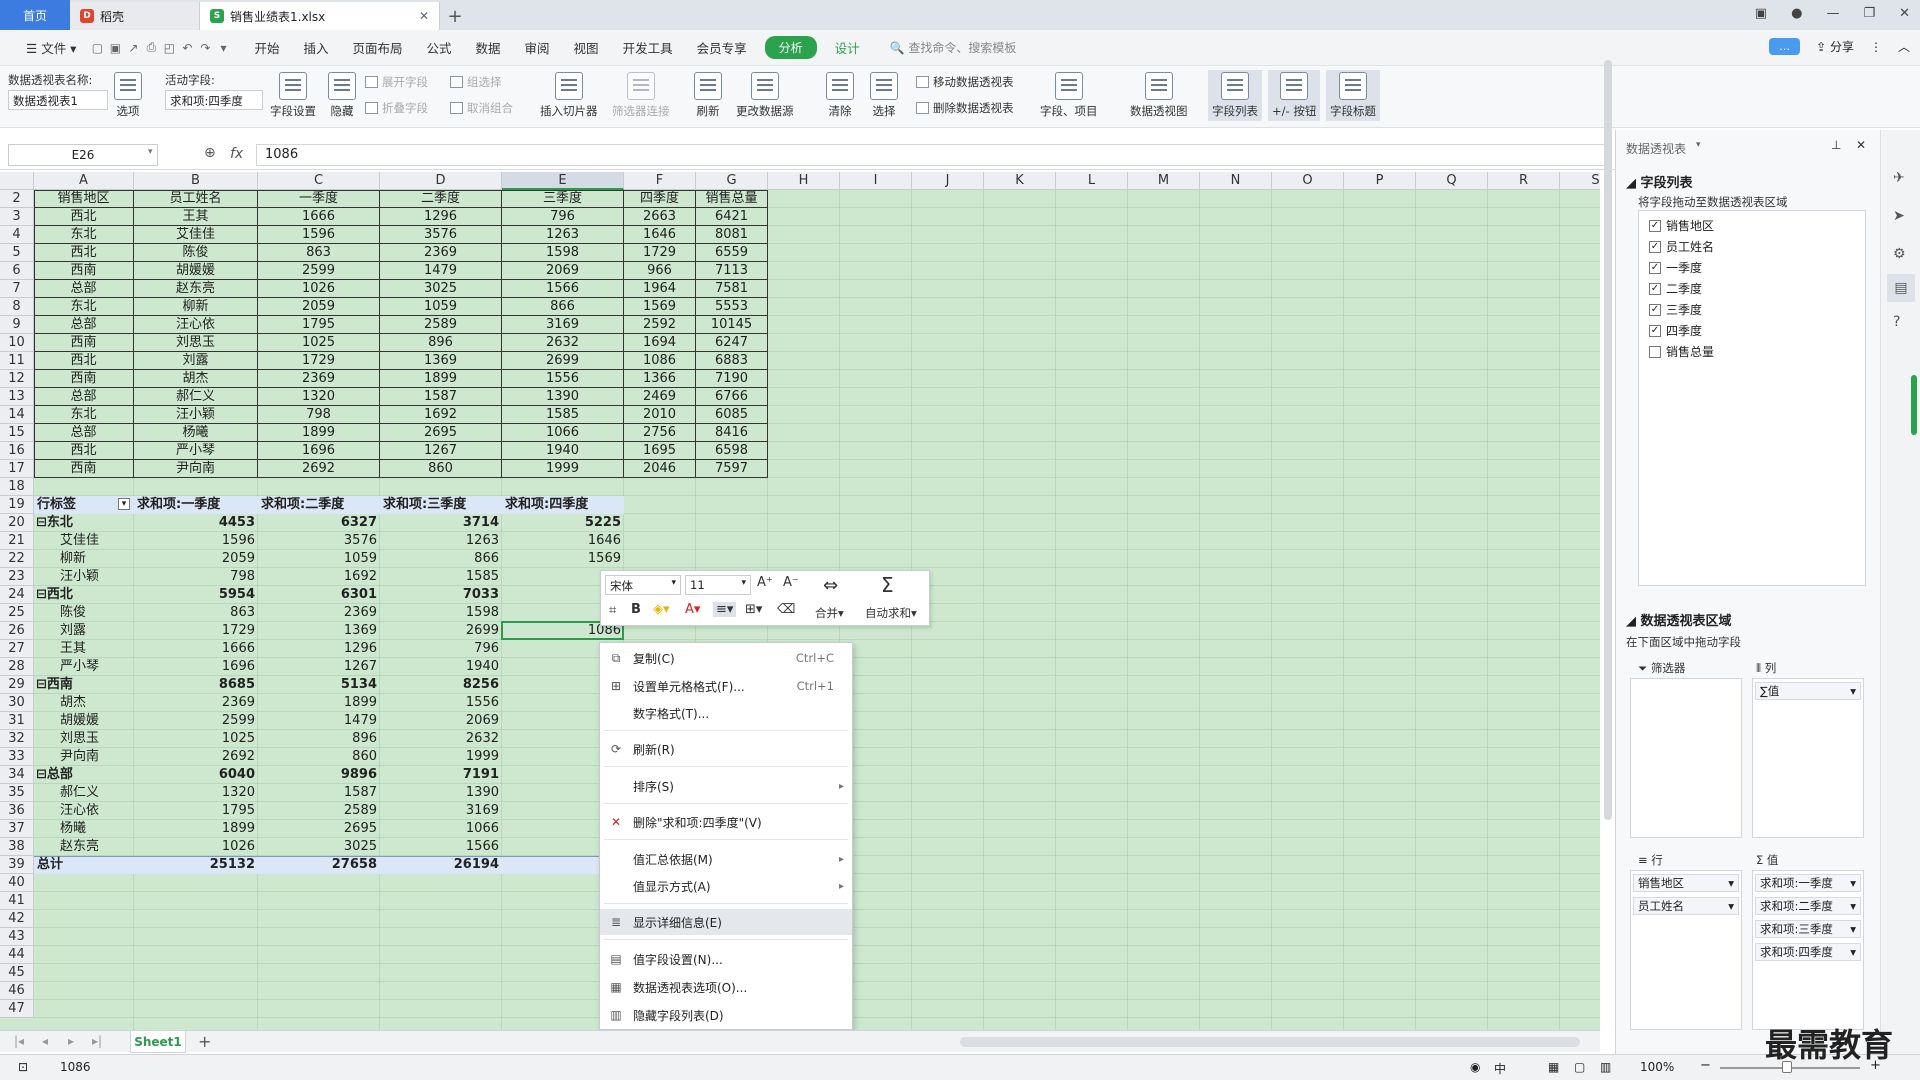  What do you see at coordinates (569, 95) in the screenshot?
I see `insert-slicer-button: 插入切片器` at bounding box center [569, 95].